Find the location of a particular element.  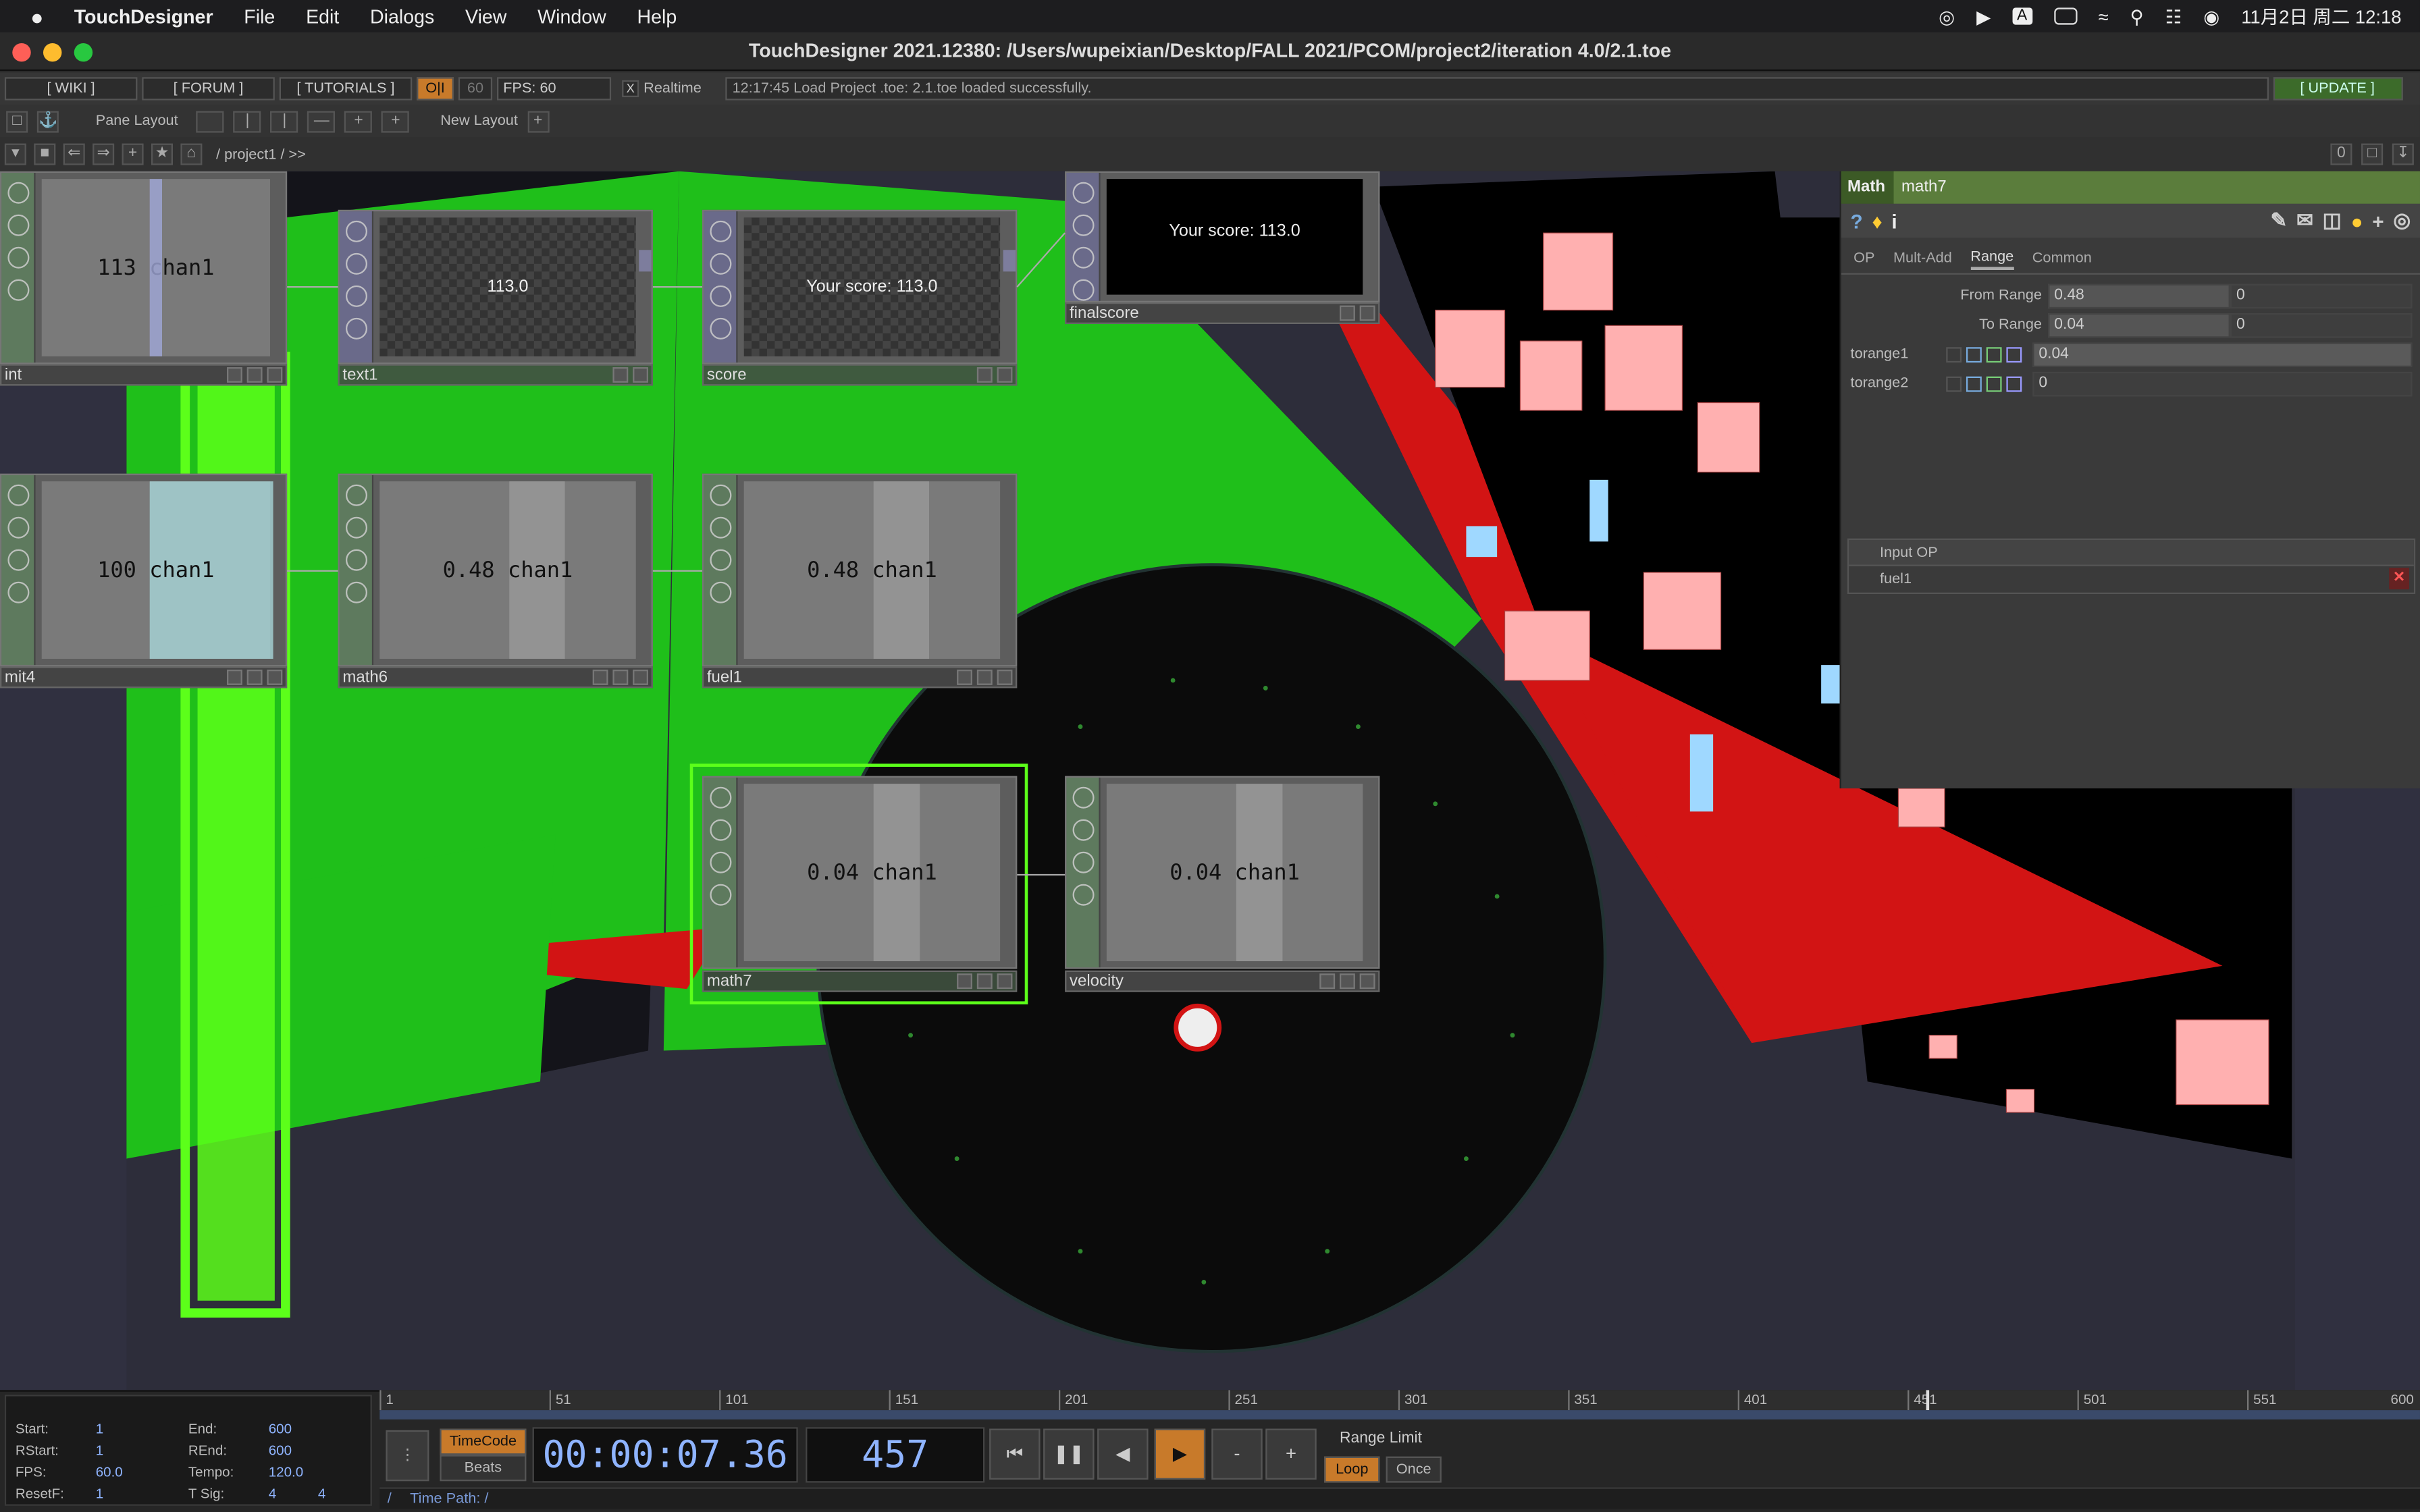

back-icon: ⇐ is located at coordinates (74, 154).